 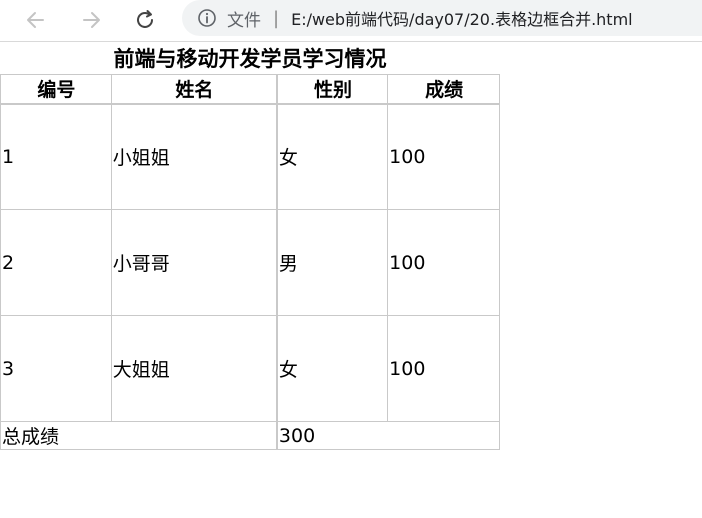 I want to click on header-cell-gender: 性别, so click(x=332, y=89).